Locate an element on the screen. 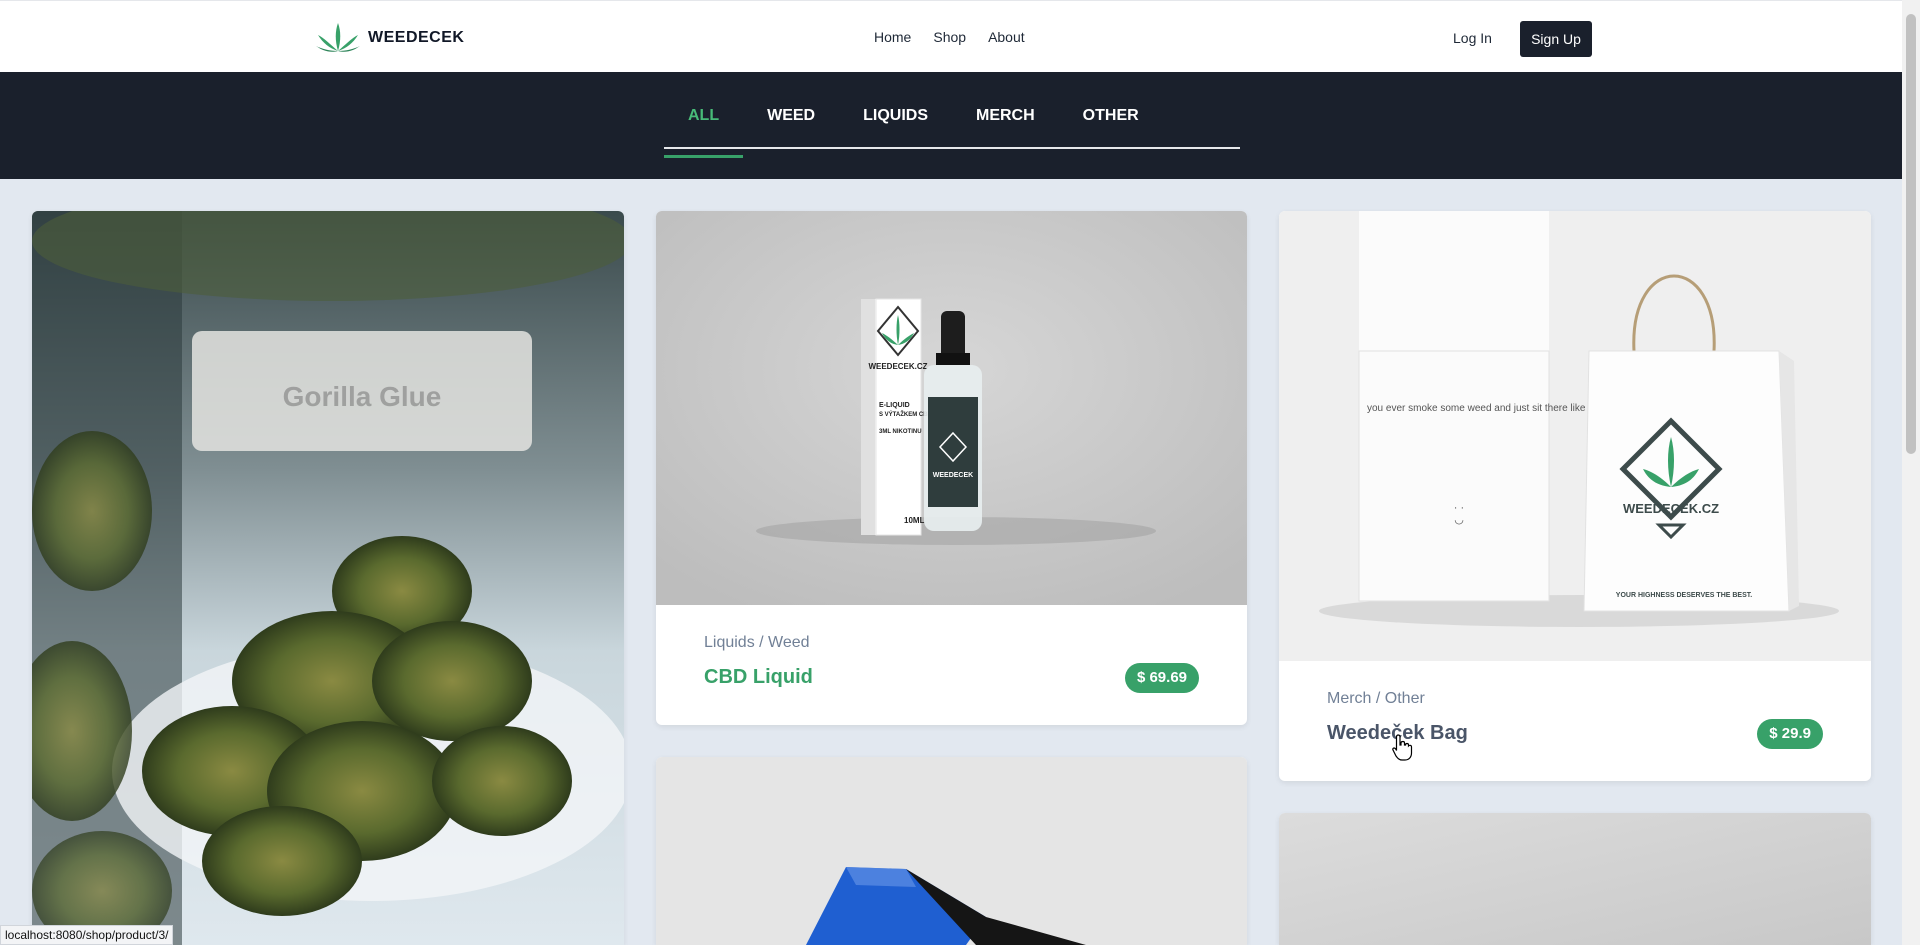 The height and width of the screenshot is (945, 1920). page-scrollbar is located at coordinates (1911, 472).